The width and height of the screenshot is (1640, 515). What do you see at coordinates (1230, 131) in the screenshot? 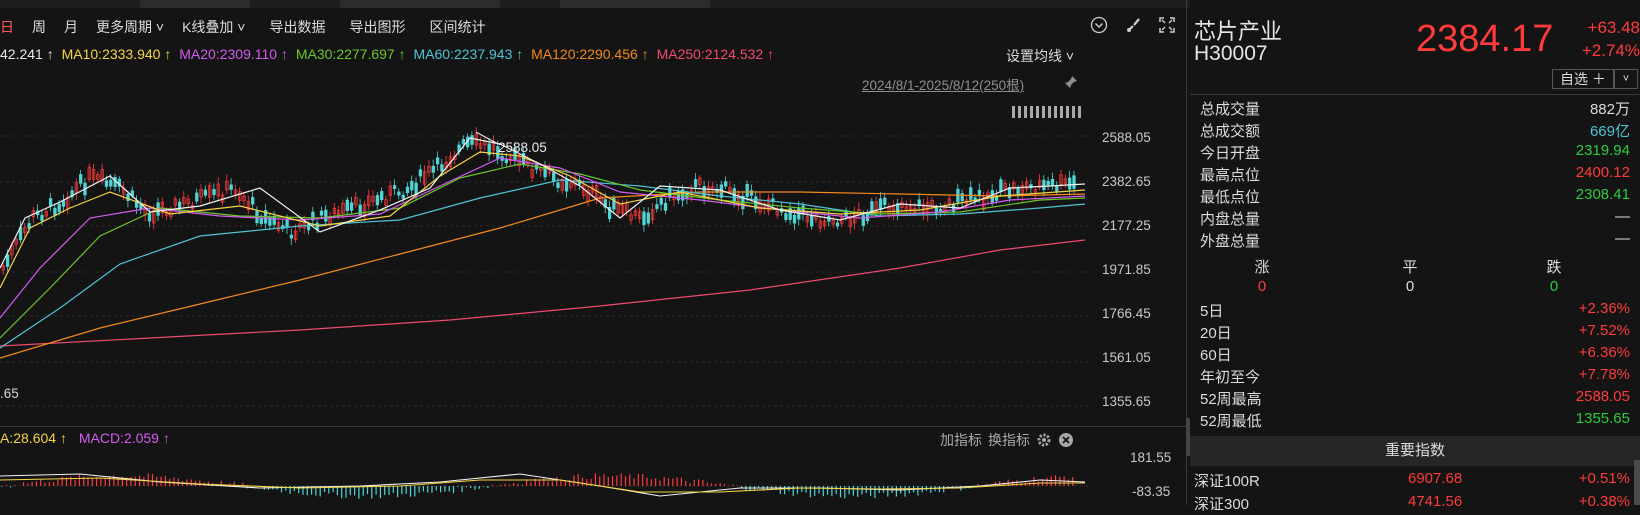
I see `stat-label: 总成交额` at bounding box center [1230, 131].